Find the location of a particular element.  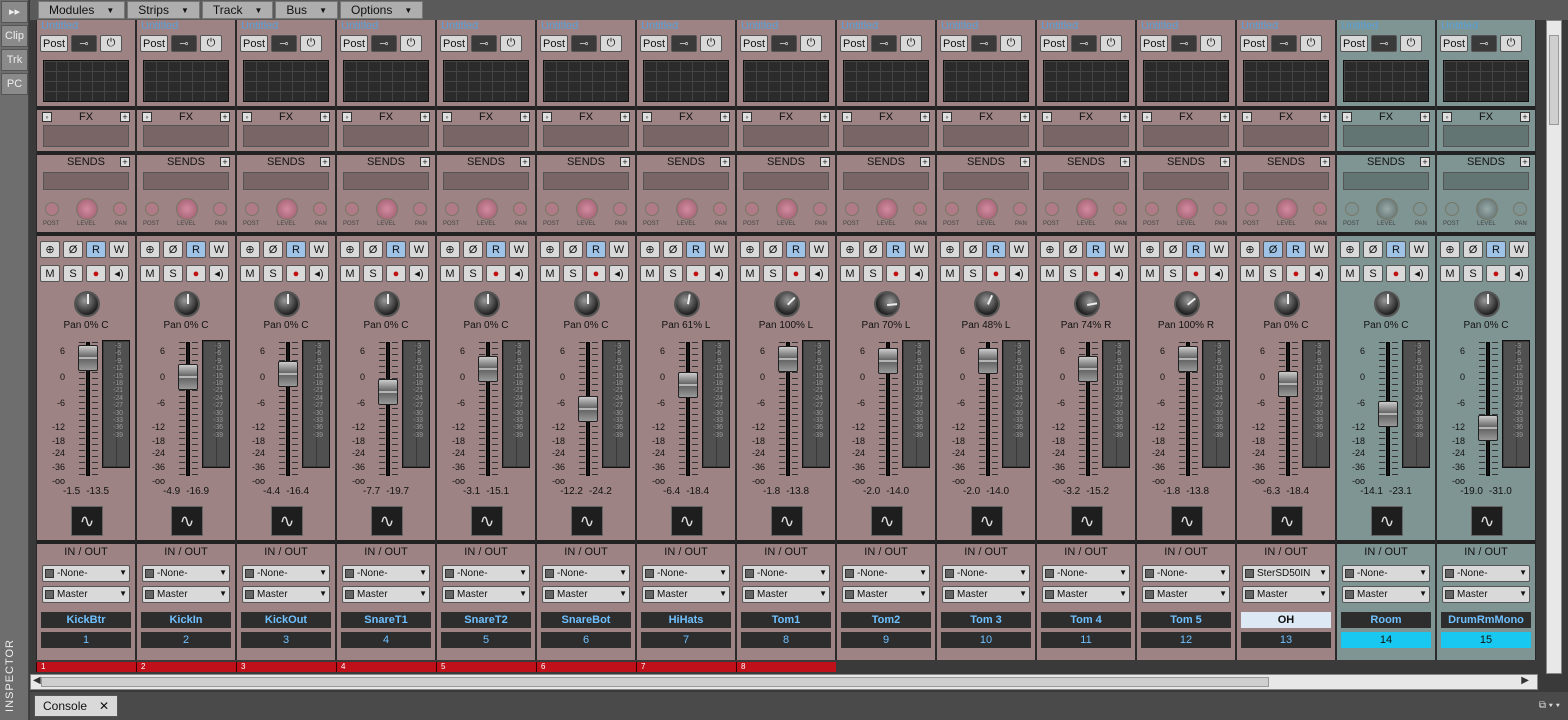

track-number: 11 is located at coordinates (1086, 640).